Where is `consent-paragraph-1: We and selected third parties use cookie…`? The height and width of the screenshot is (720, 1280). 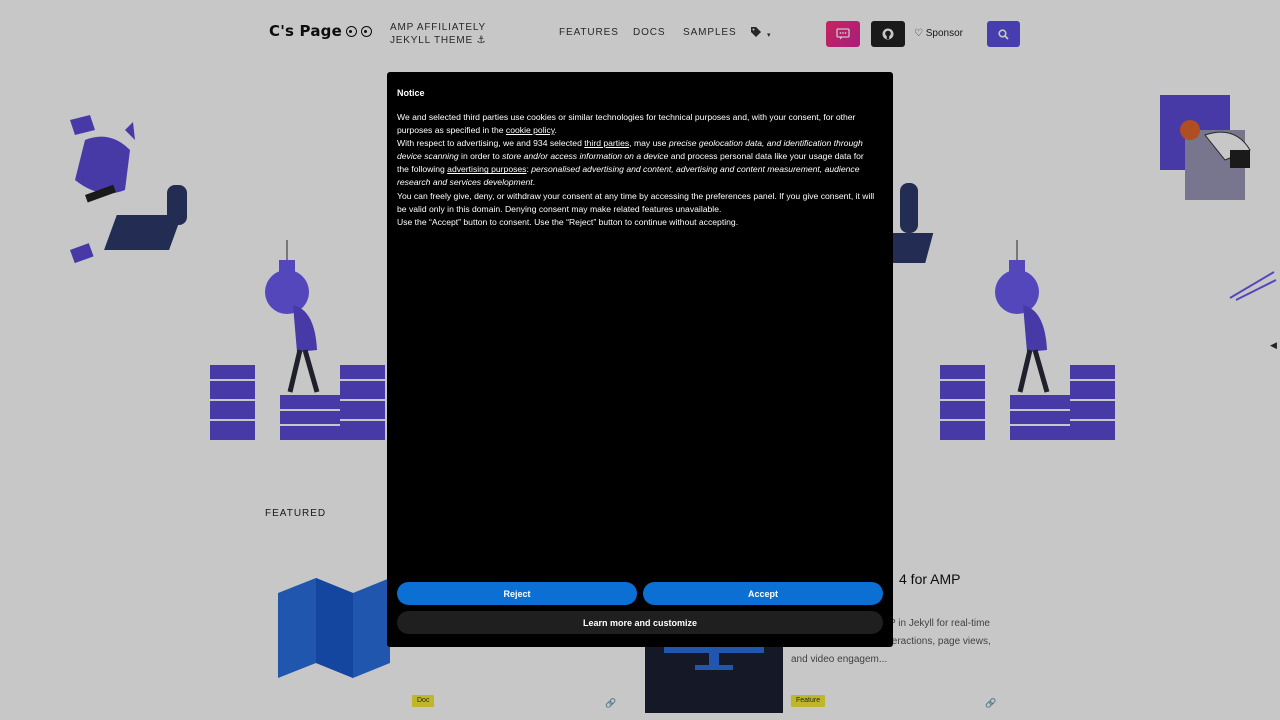 consent-paragraph-1: We and selected third parties use cookie… is located at coordinates (636, 124).